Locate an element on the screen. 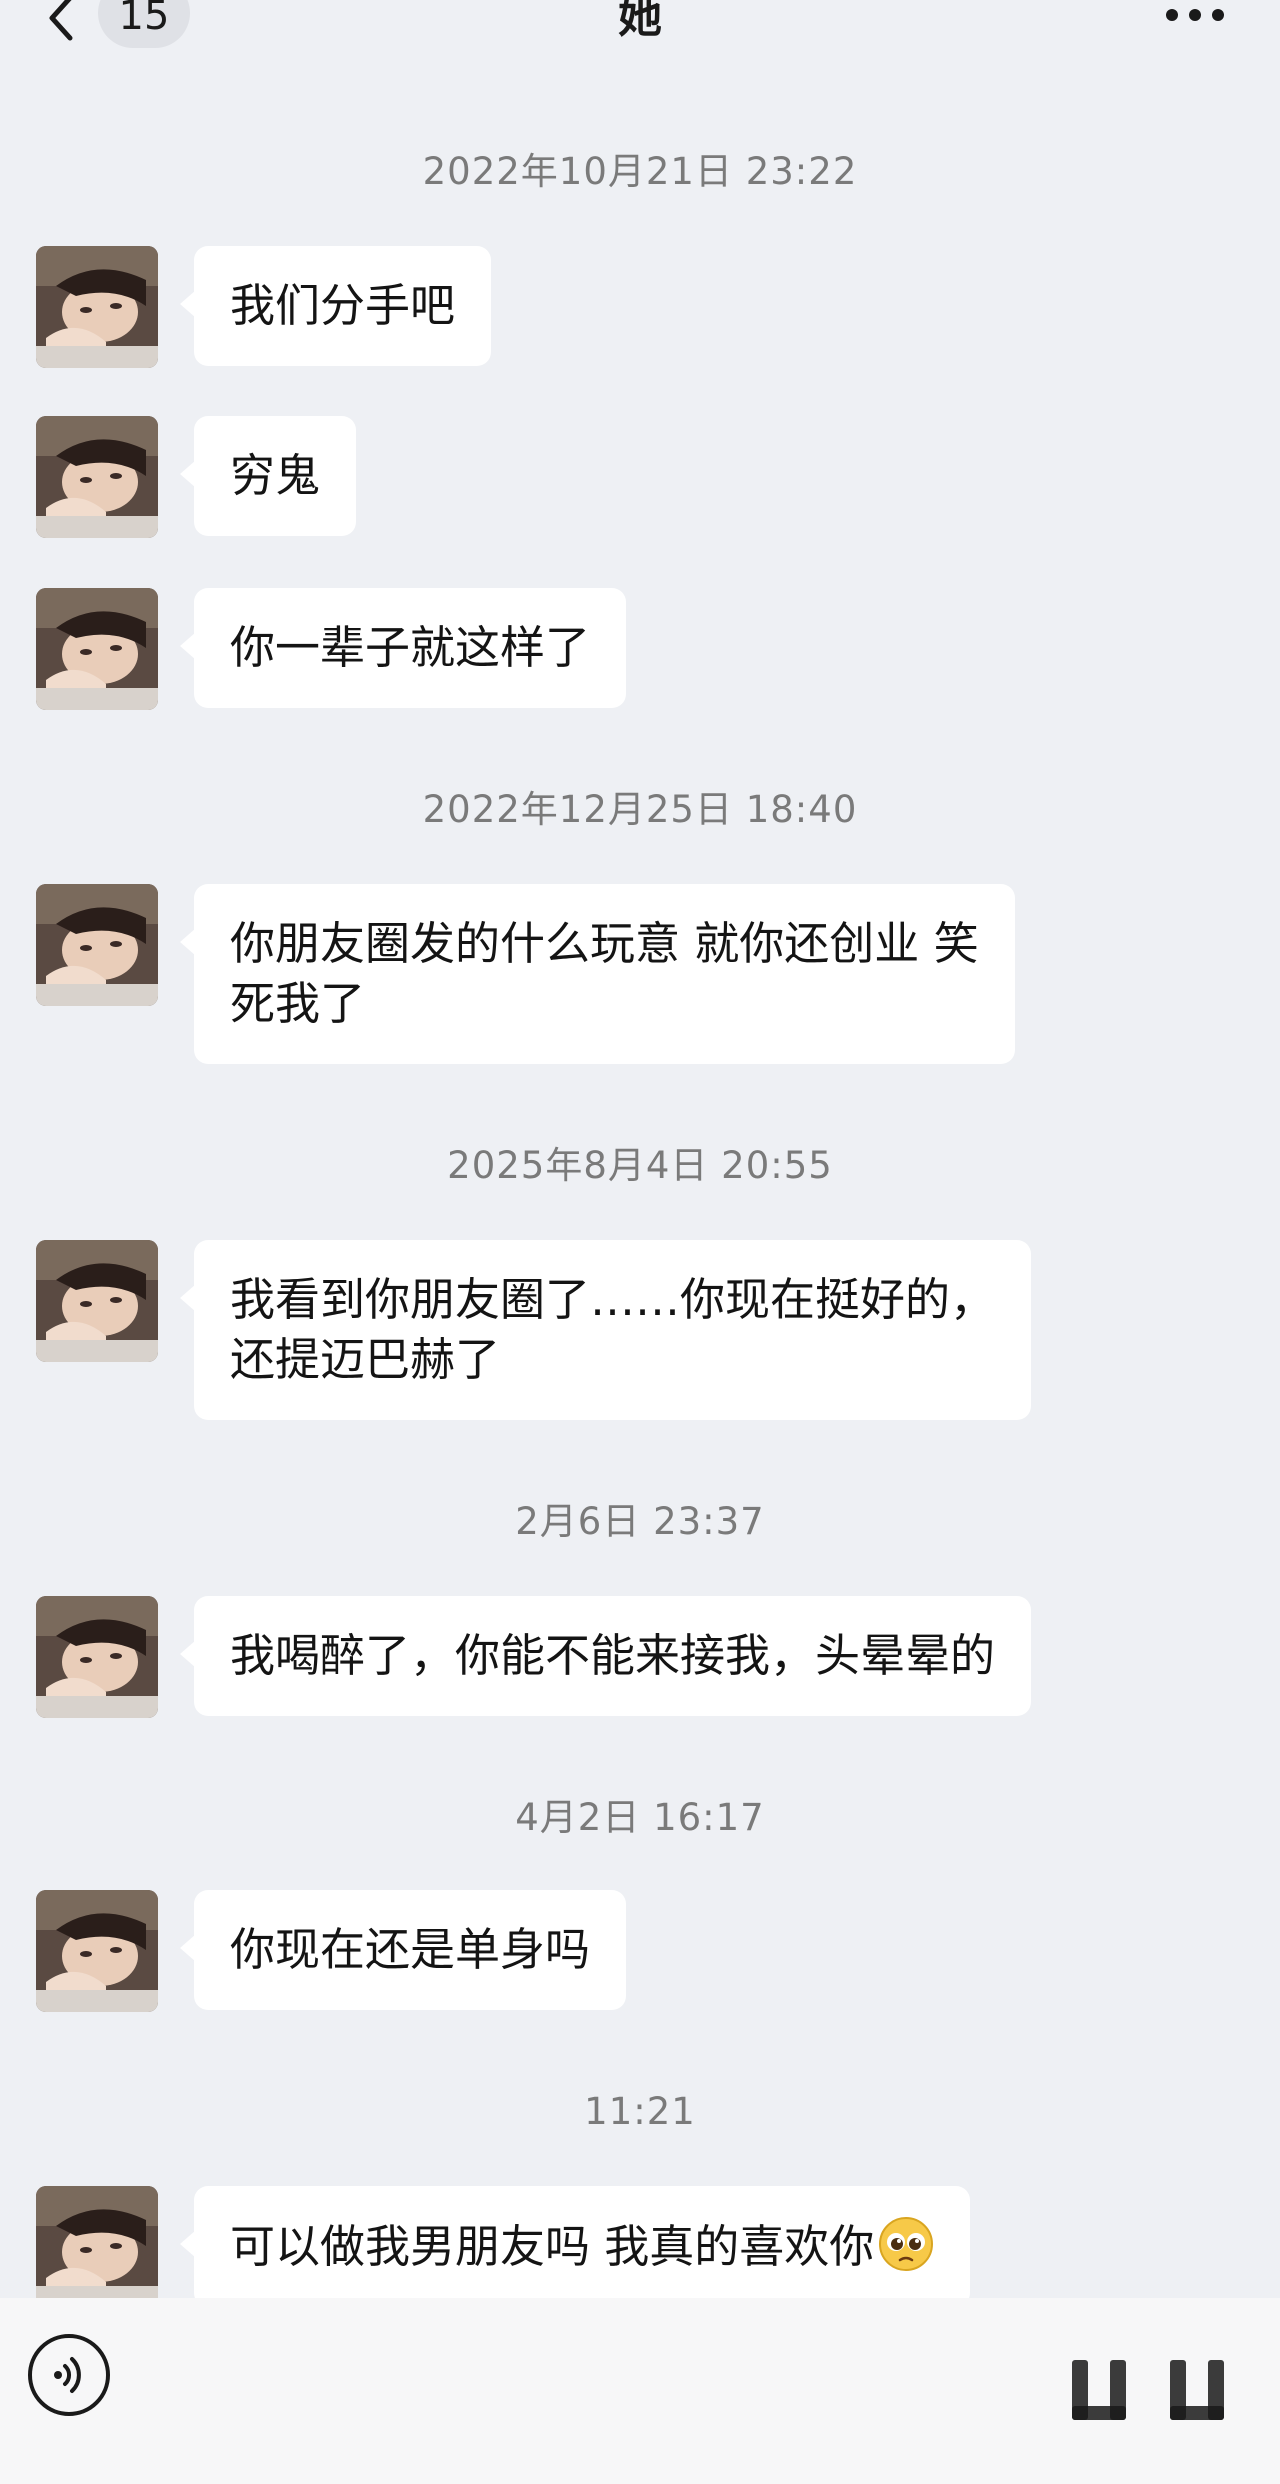 This screenshot has height=2484, width=1280. message-bubble: 我们分手吧 is located at coordinates (335, 306).